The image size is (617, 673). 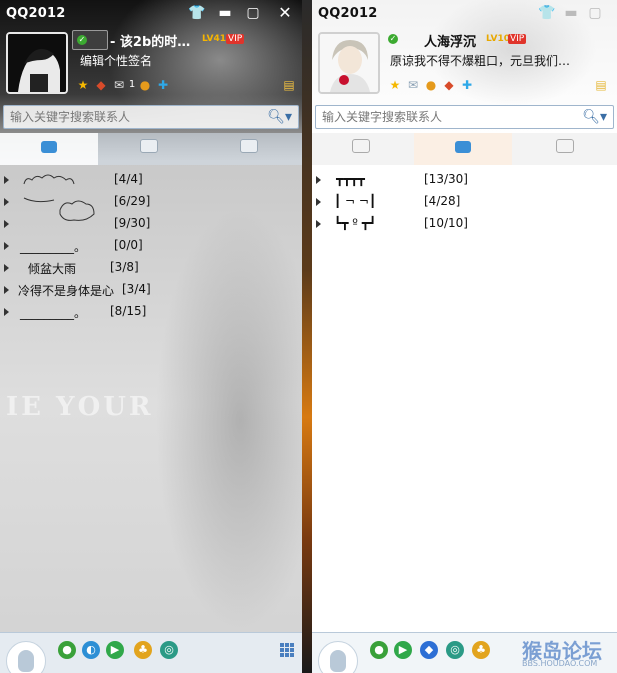 I want to click on group-count: [10/10], so click(x=446, y=223).